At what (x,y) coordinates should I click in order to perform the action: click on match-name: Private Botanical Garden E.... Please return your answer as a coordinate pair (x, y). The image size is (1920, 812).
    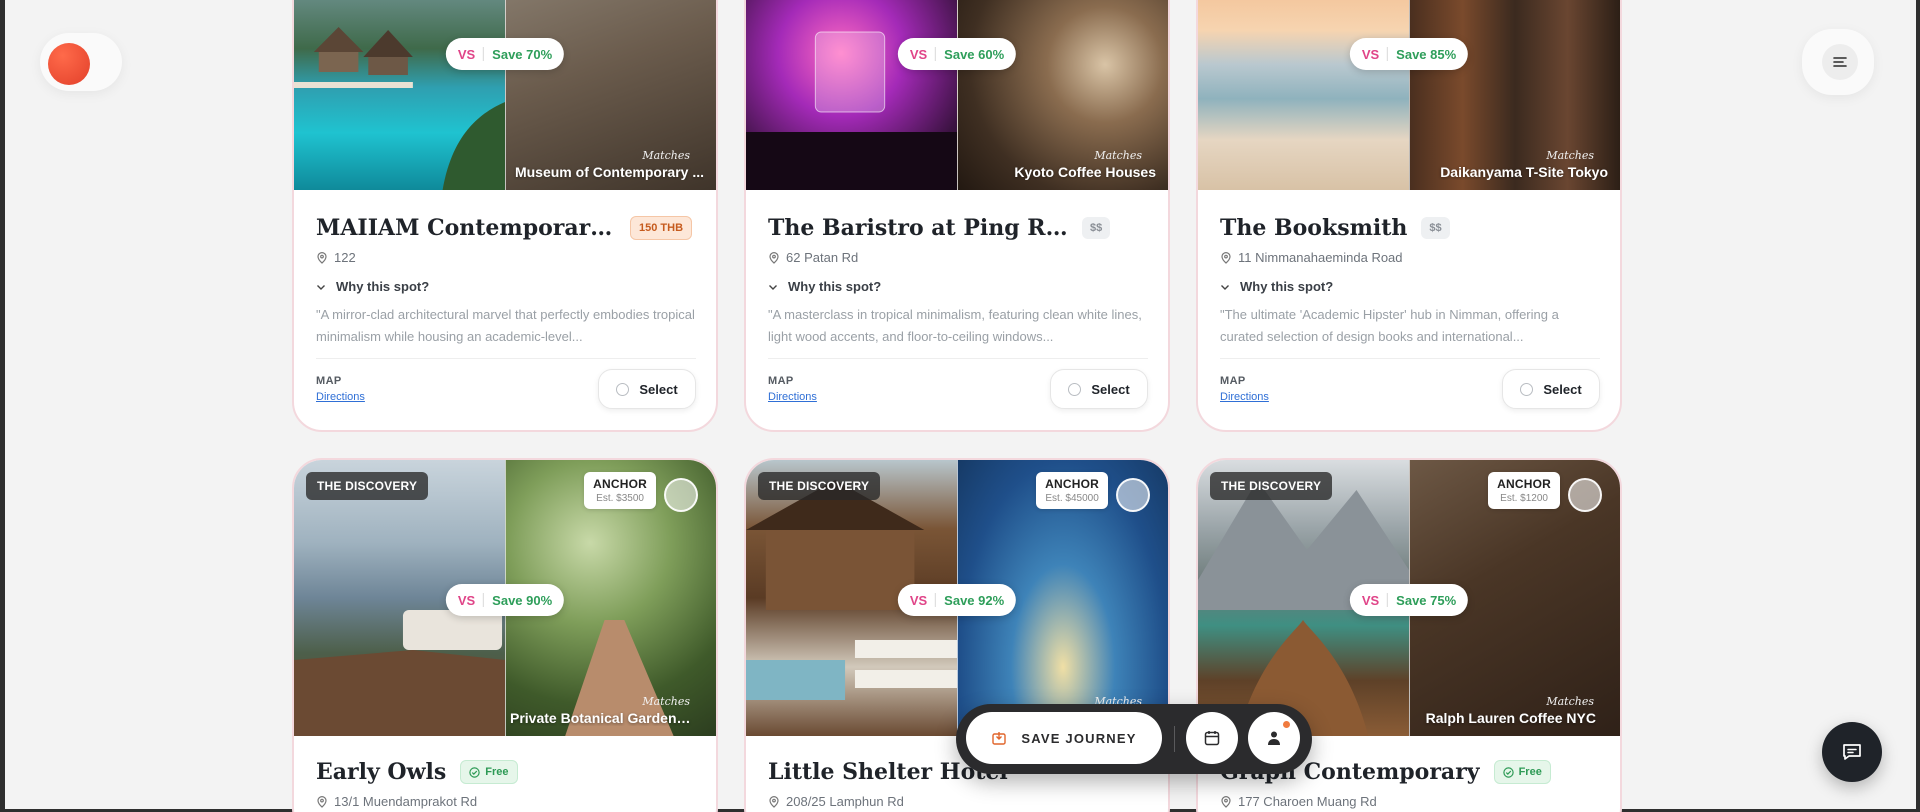
    Looking at the image, I should click on (601, 718).